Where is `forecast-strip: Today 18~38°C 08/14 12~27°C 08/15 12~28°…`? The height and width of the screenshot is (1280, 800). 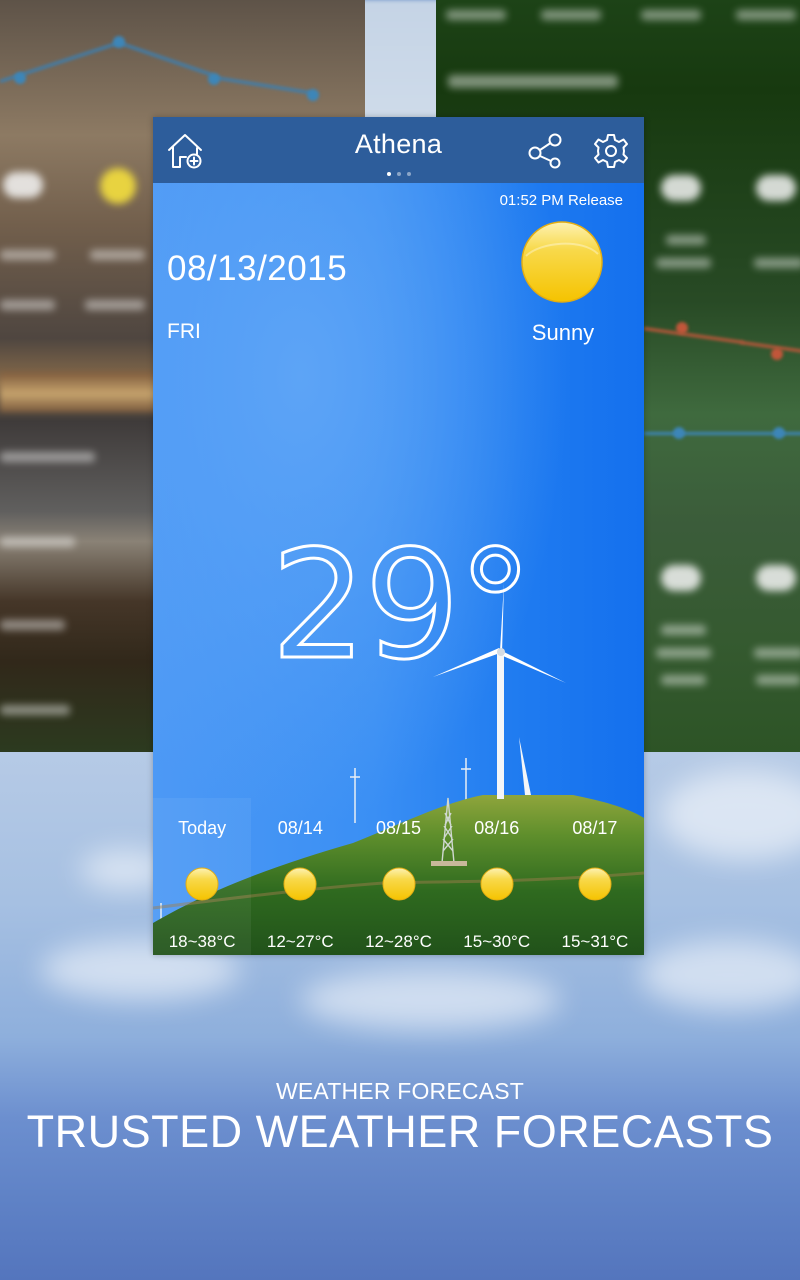 forecast-strip: Today 18~38°C 08/14 12~27°C 08/15 12~28°… is located at coordinates (398, 876).